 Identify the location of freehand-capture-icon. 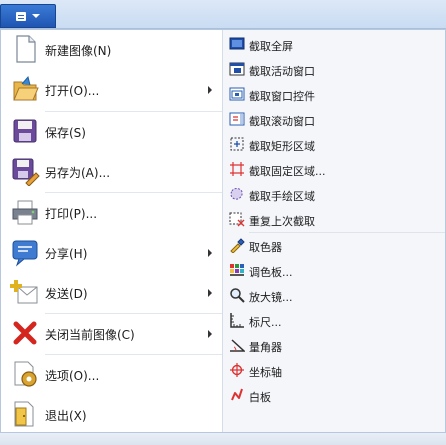
(236, 194).